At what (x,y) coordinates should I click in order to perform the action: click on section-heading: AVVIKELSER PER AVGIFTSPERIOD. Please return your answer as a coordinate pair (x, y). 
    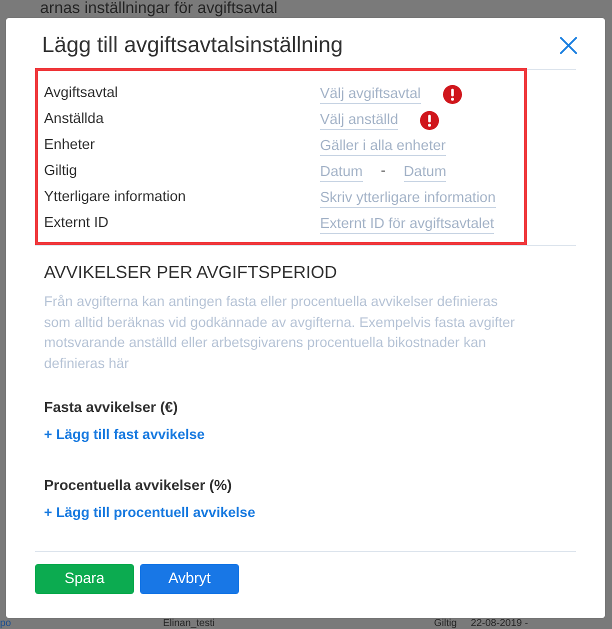
    Looking at the image, I should click on (191, 272).